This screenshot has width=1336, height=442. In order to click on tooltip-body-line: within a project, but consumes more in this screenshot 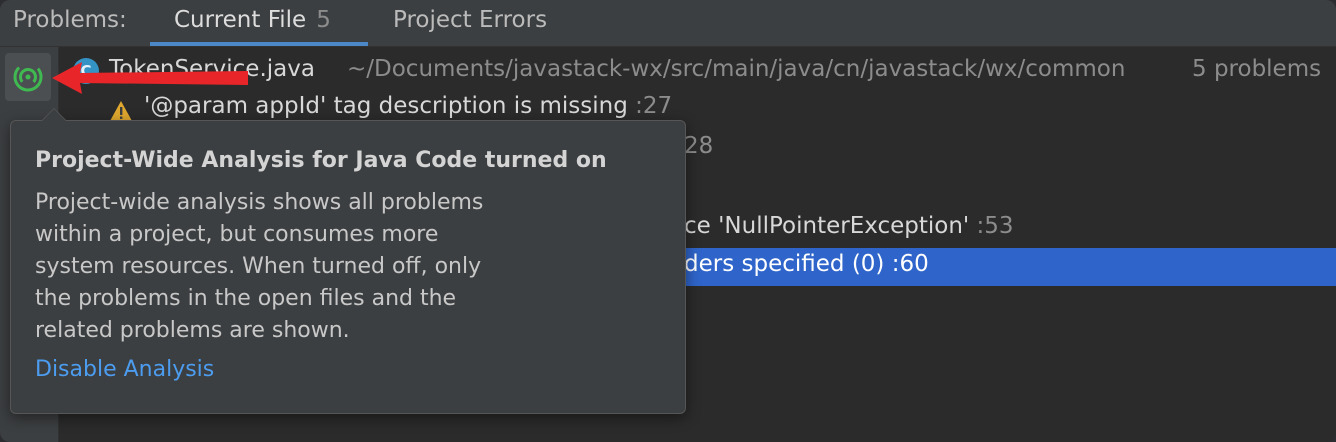, I will do `click(237, 234)`.